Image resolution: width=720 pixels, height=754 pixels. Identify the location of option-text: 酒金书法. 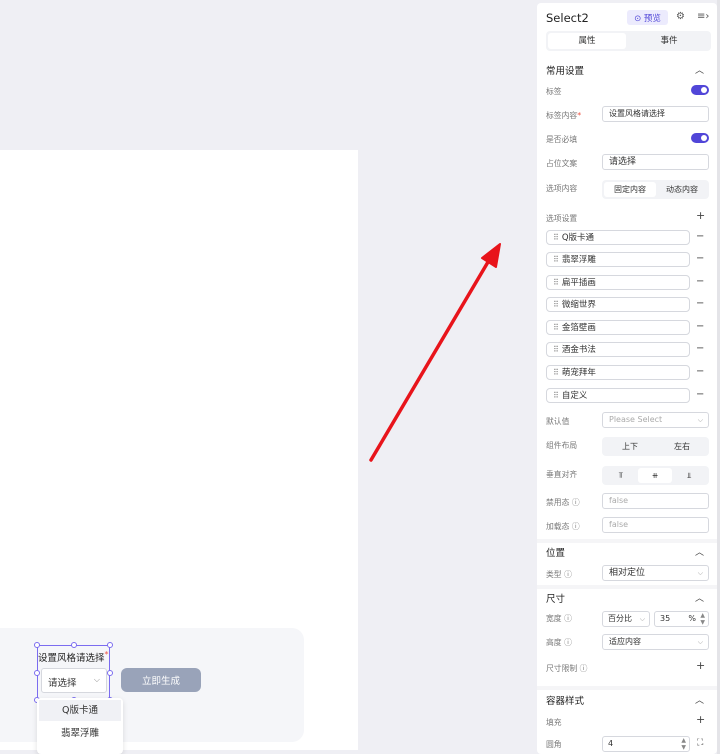
(578, 350).